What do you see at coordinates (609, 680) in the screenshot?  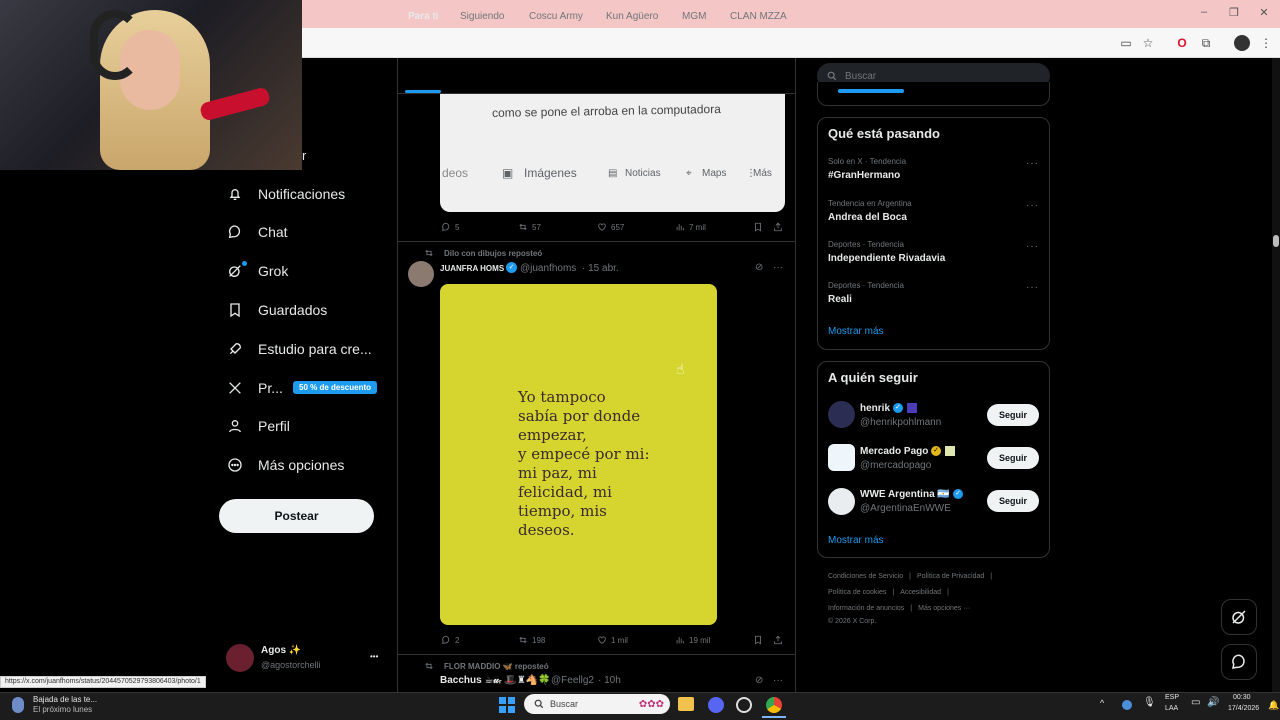 I see `post-date: · 10h` at bounding box center [609, 680].